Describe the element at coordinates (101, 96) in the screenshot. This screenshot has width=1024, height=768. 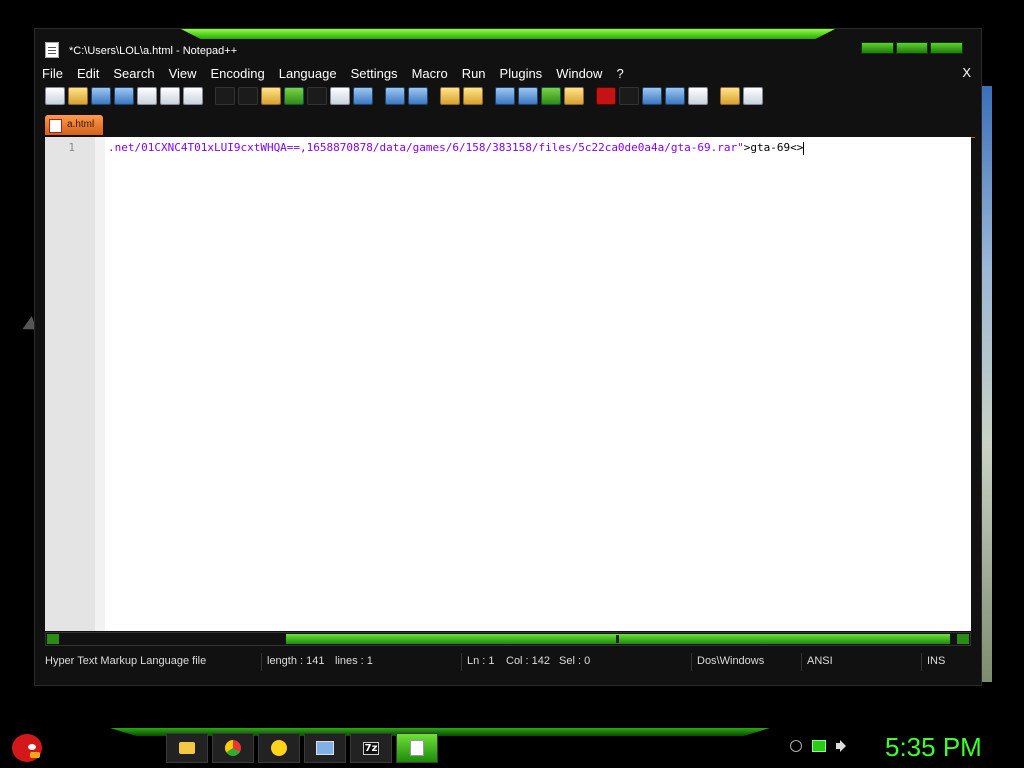
I see `save-icon` at that location.